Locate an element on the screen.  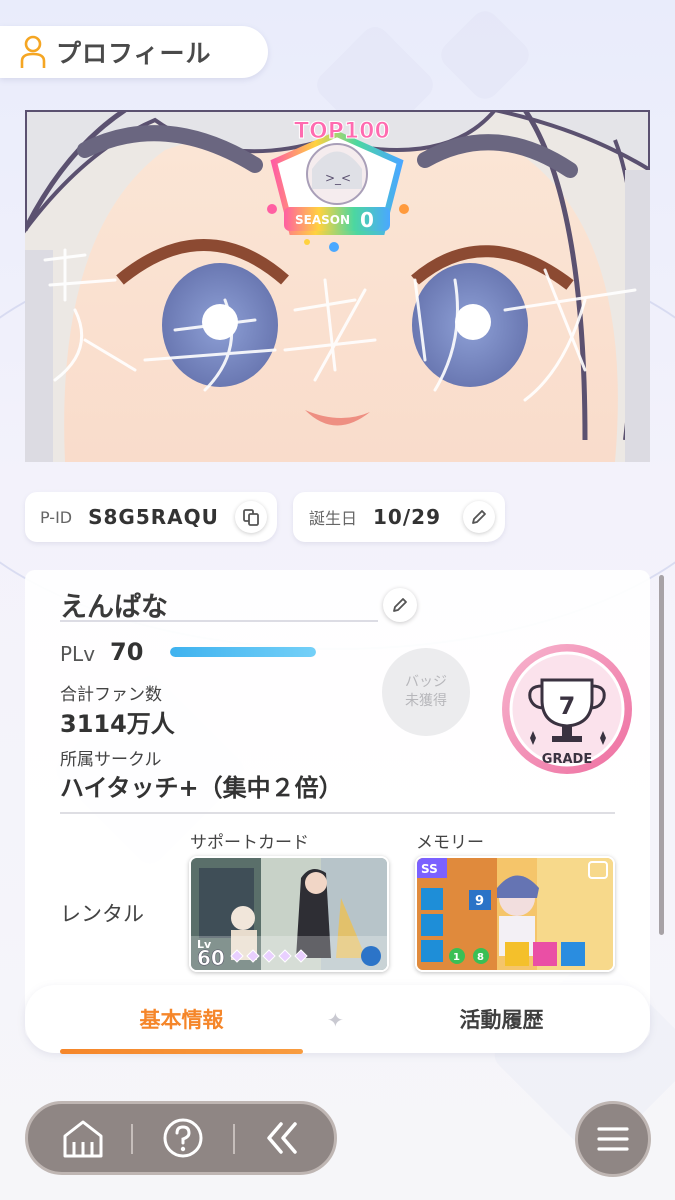
fans-label: 合計ファン数 is located at coordinates (111, 695).